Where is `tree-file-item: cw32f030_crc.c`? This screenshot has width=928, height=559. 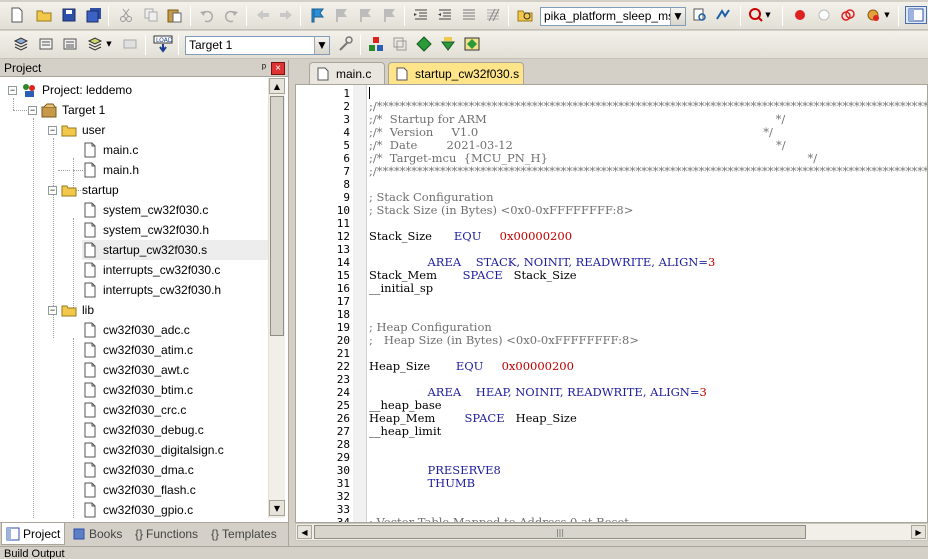
tree-file-item: cw32f030_crc.c is located at coordinates (134, 410).